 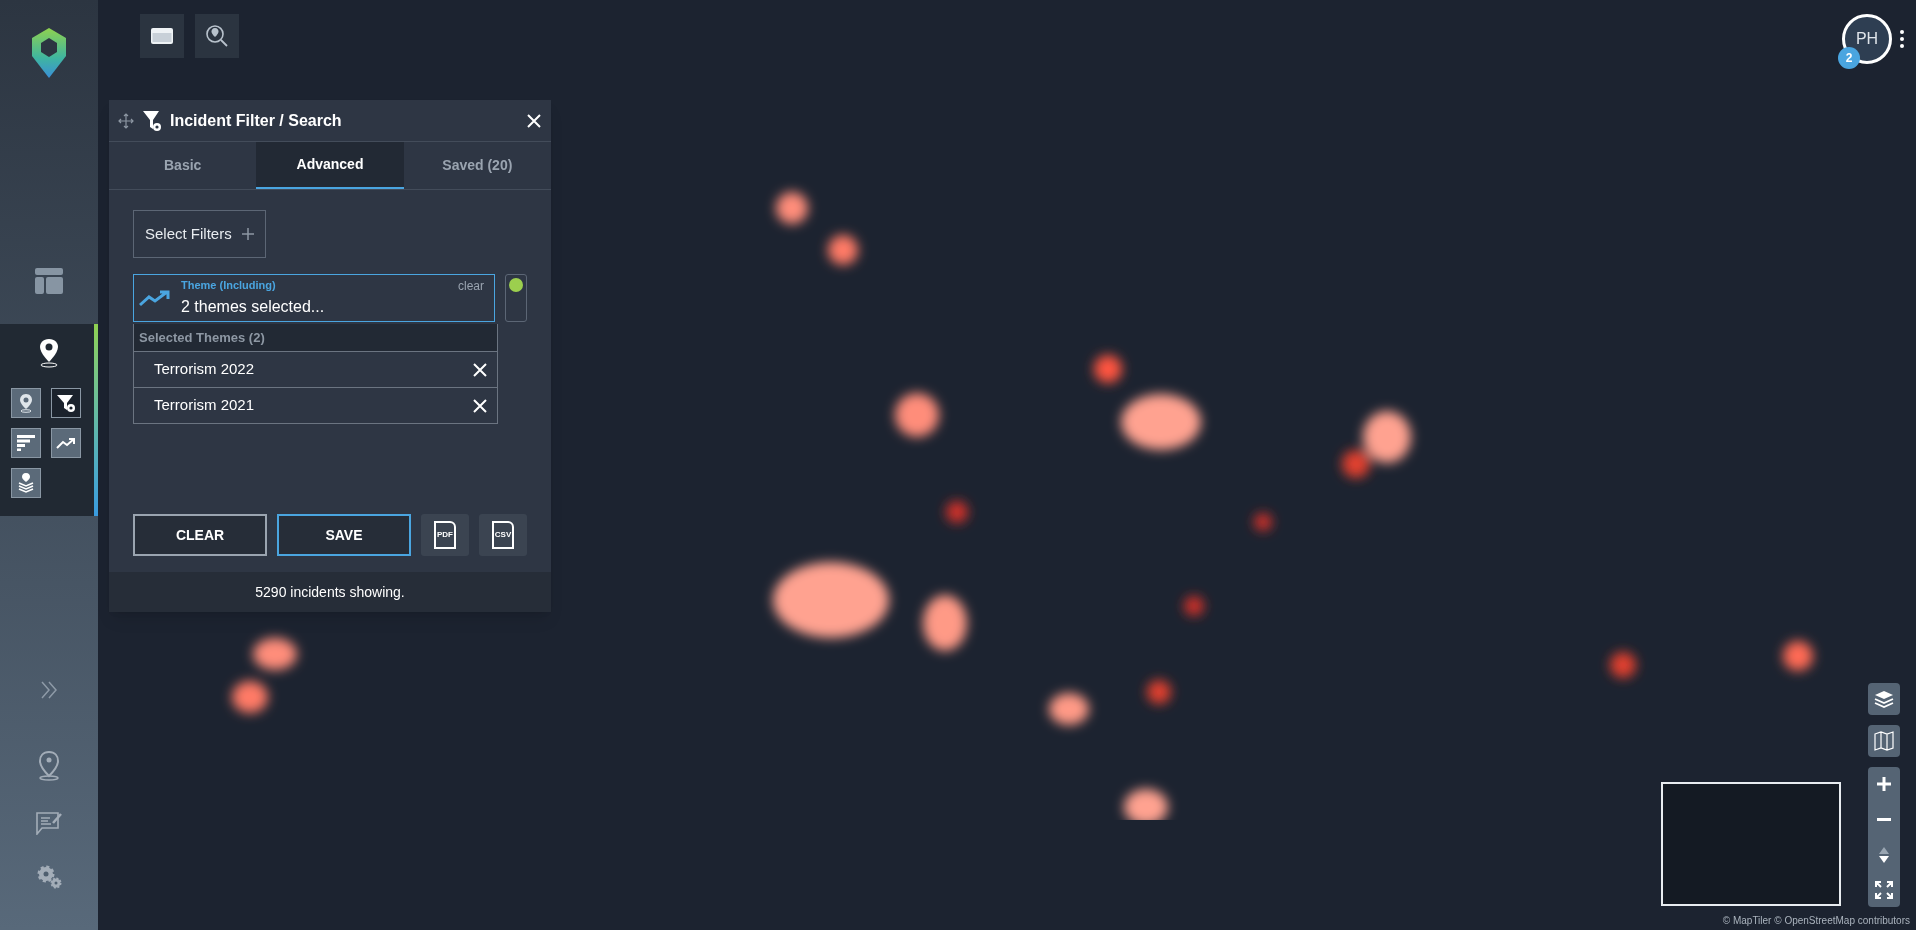 What do you see at coordinates (49, 823) in the screenshot?
I see `chat-edit-icon` at bounding box center [49, 823].